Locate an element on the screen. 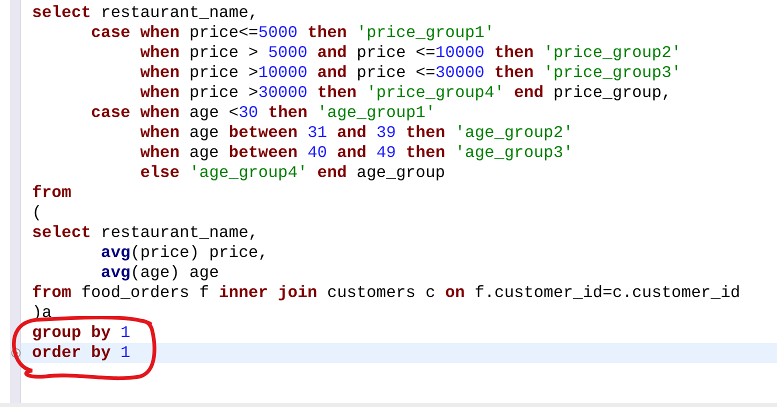  code-text: case when age <30 then 'age_group1' is located at coordinates (263, 113).